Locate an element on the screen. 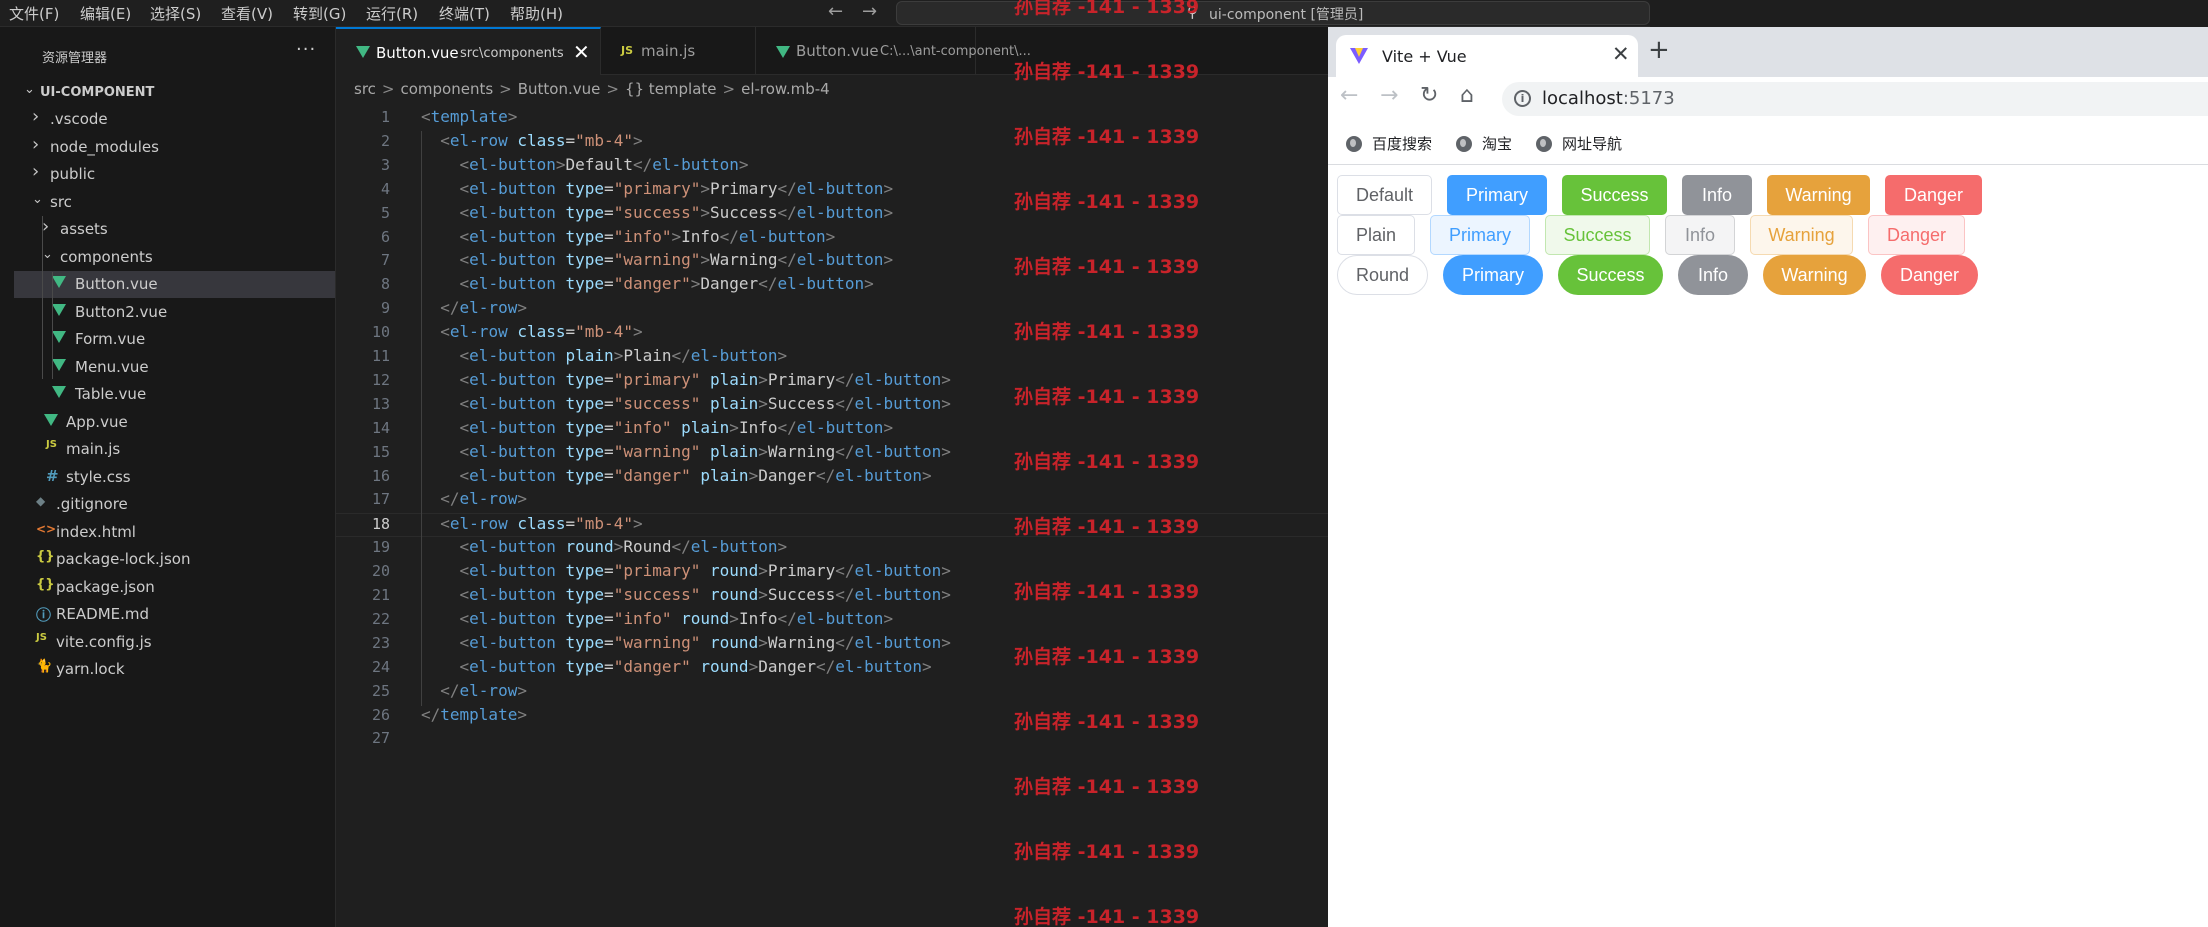 This screenshot has height=927, width=2208. code-token: type is located at coordinates (585, 260).